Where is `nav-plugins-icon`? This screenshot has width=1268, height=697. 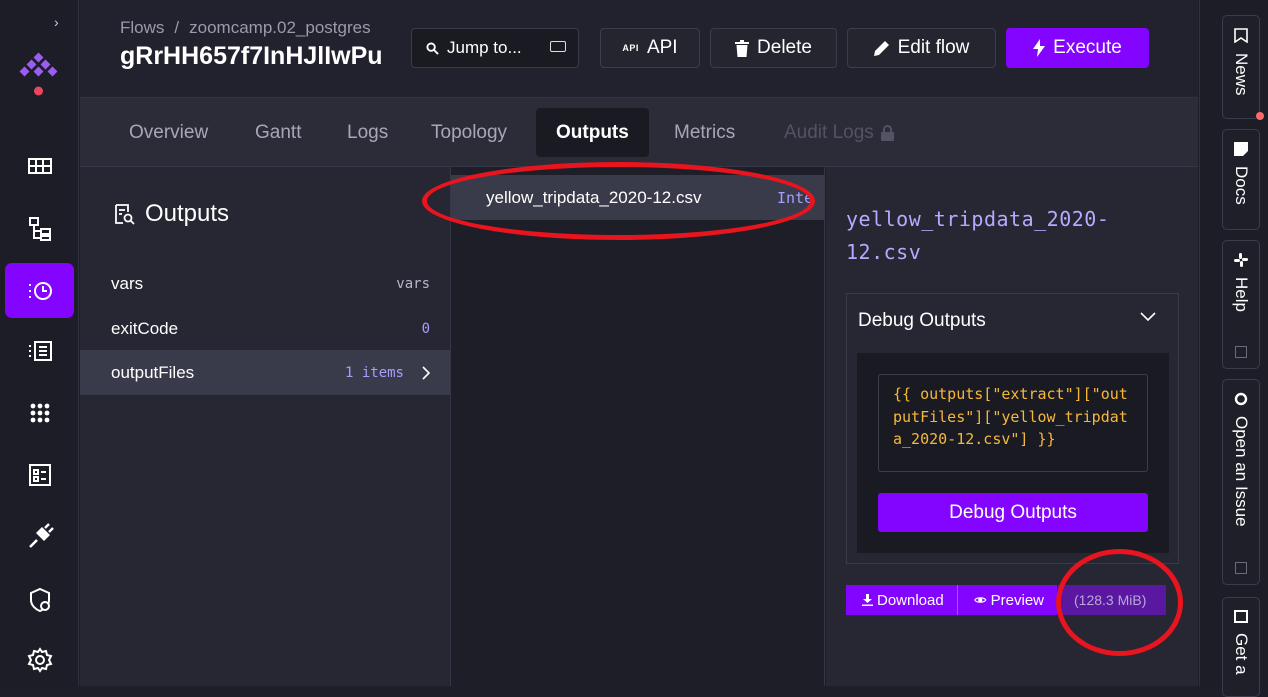 nav-plugins-icon is located at coordinates (39, 536).